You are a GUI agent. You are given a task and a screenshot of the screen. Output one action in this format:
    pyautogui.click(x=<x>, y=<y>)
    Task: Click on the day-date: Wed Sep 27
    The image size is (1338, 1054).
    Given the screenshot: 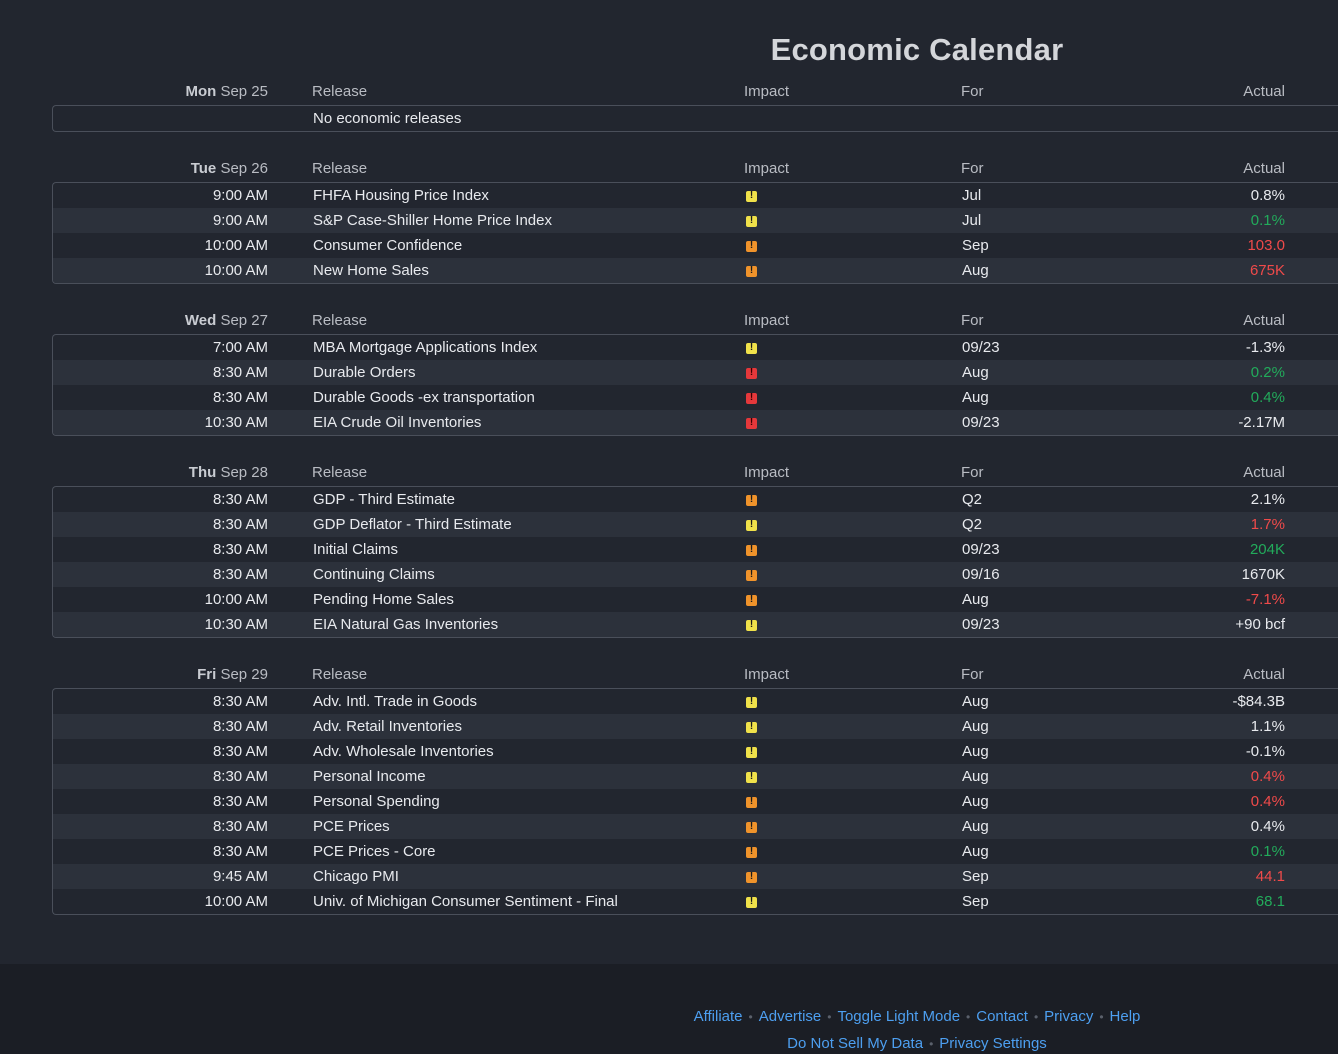 What is the action you would take?
    pyautogui.click(x=226, y=320)
    